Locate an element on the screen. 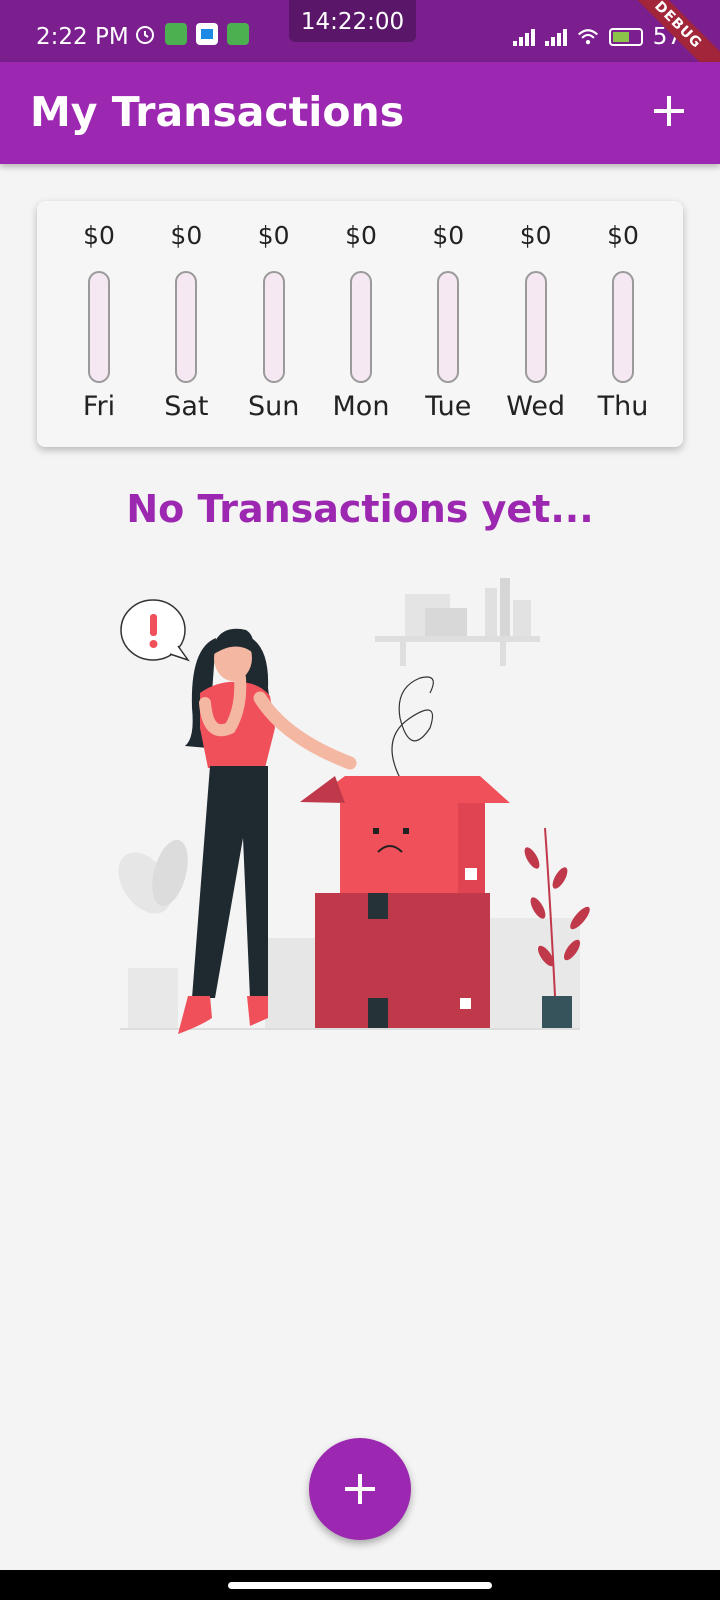 This screenshot has width=720, height=1600. notification-icons is located at coordinates (191, 34).